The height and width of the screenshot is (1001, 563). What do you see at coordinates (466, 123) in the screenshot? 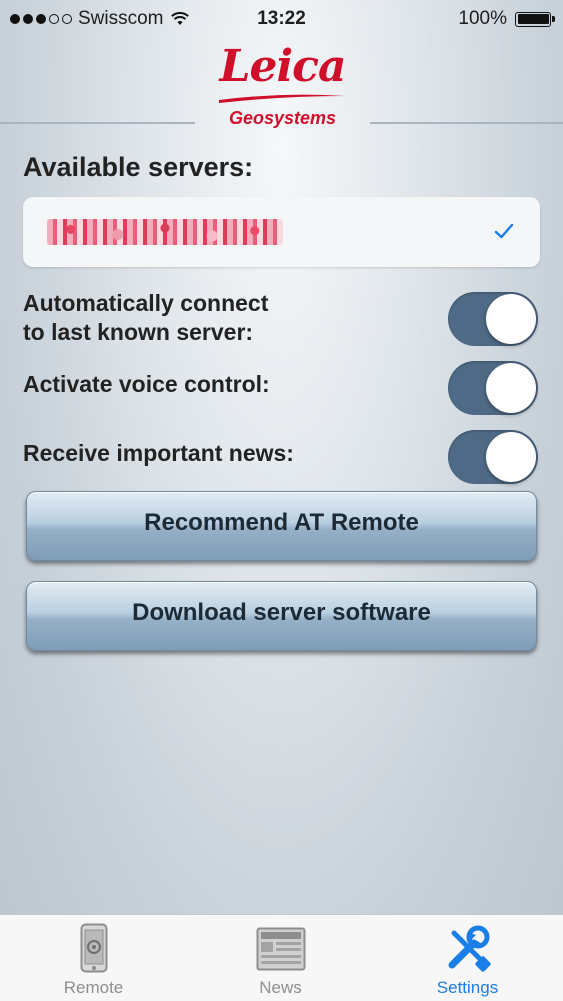
I see `header-divider-right` at bounding box center [466, 123].